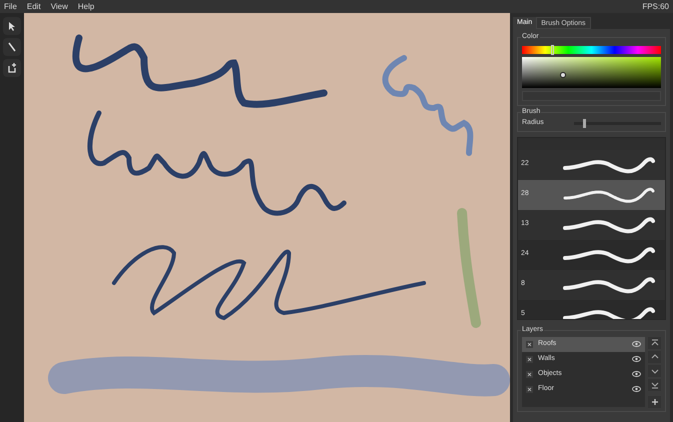 The width and height of the screenshot is (673, 422). Describe the element at coordinates (59, 6) in the screenshot. I see `menu-item: View` at that location.